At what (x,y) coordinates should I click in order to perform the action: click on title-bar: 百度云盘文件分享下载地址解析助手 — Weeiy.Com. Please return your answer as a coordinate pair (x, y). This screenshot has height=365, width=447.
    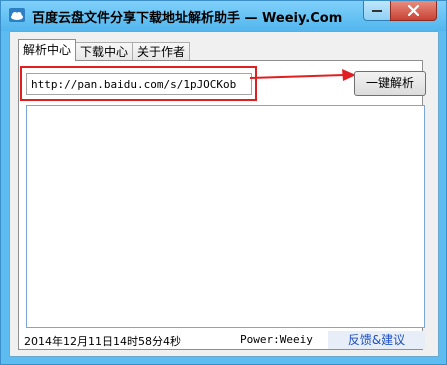
    Looking at the image, I should click on (223, 16).